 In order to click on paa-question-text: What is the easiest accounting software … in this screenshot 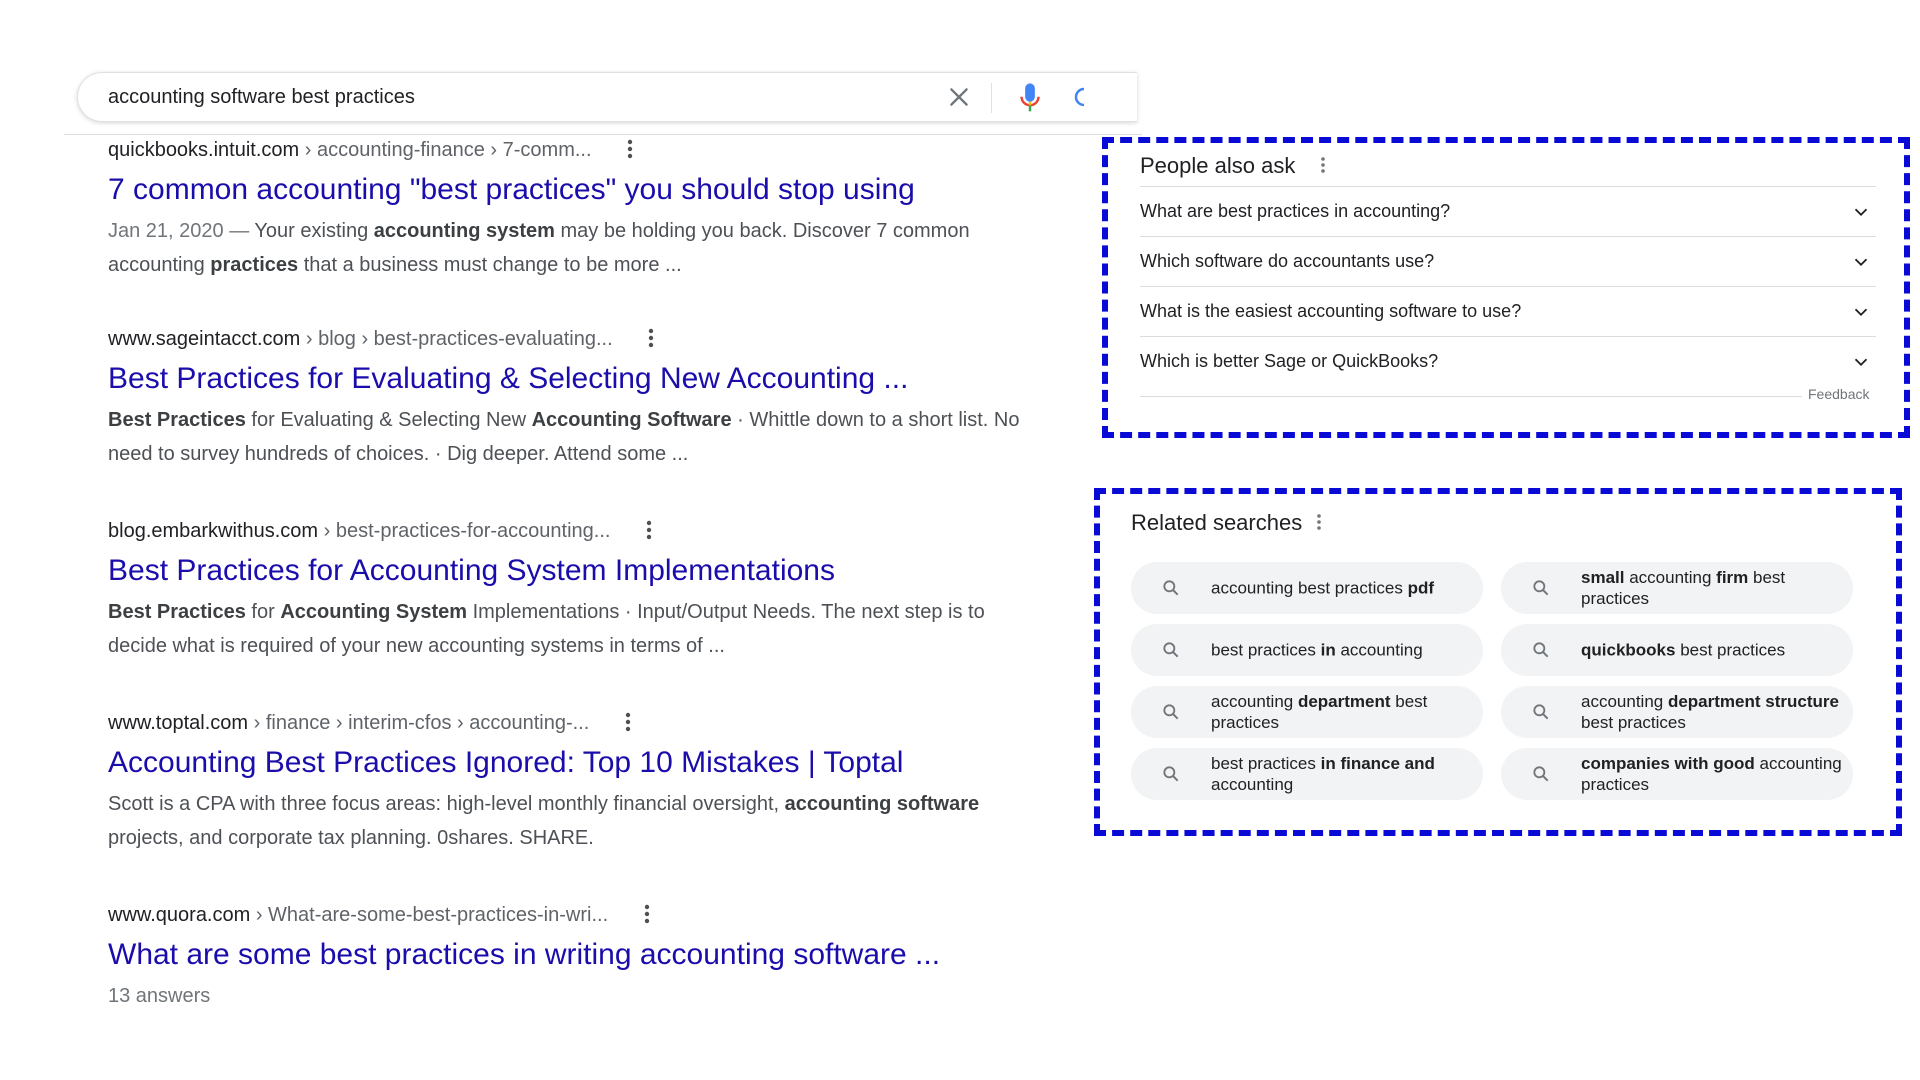, I will do `click(1331, 311)`.